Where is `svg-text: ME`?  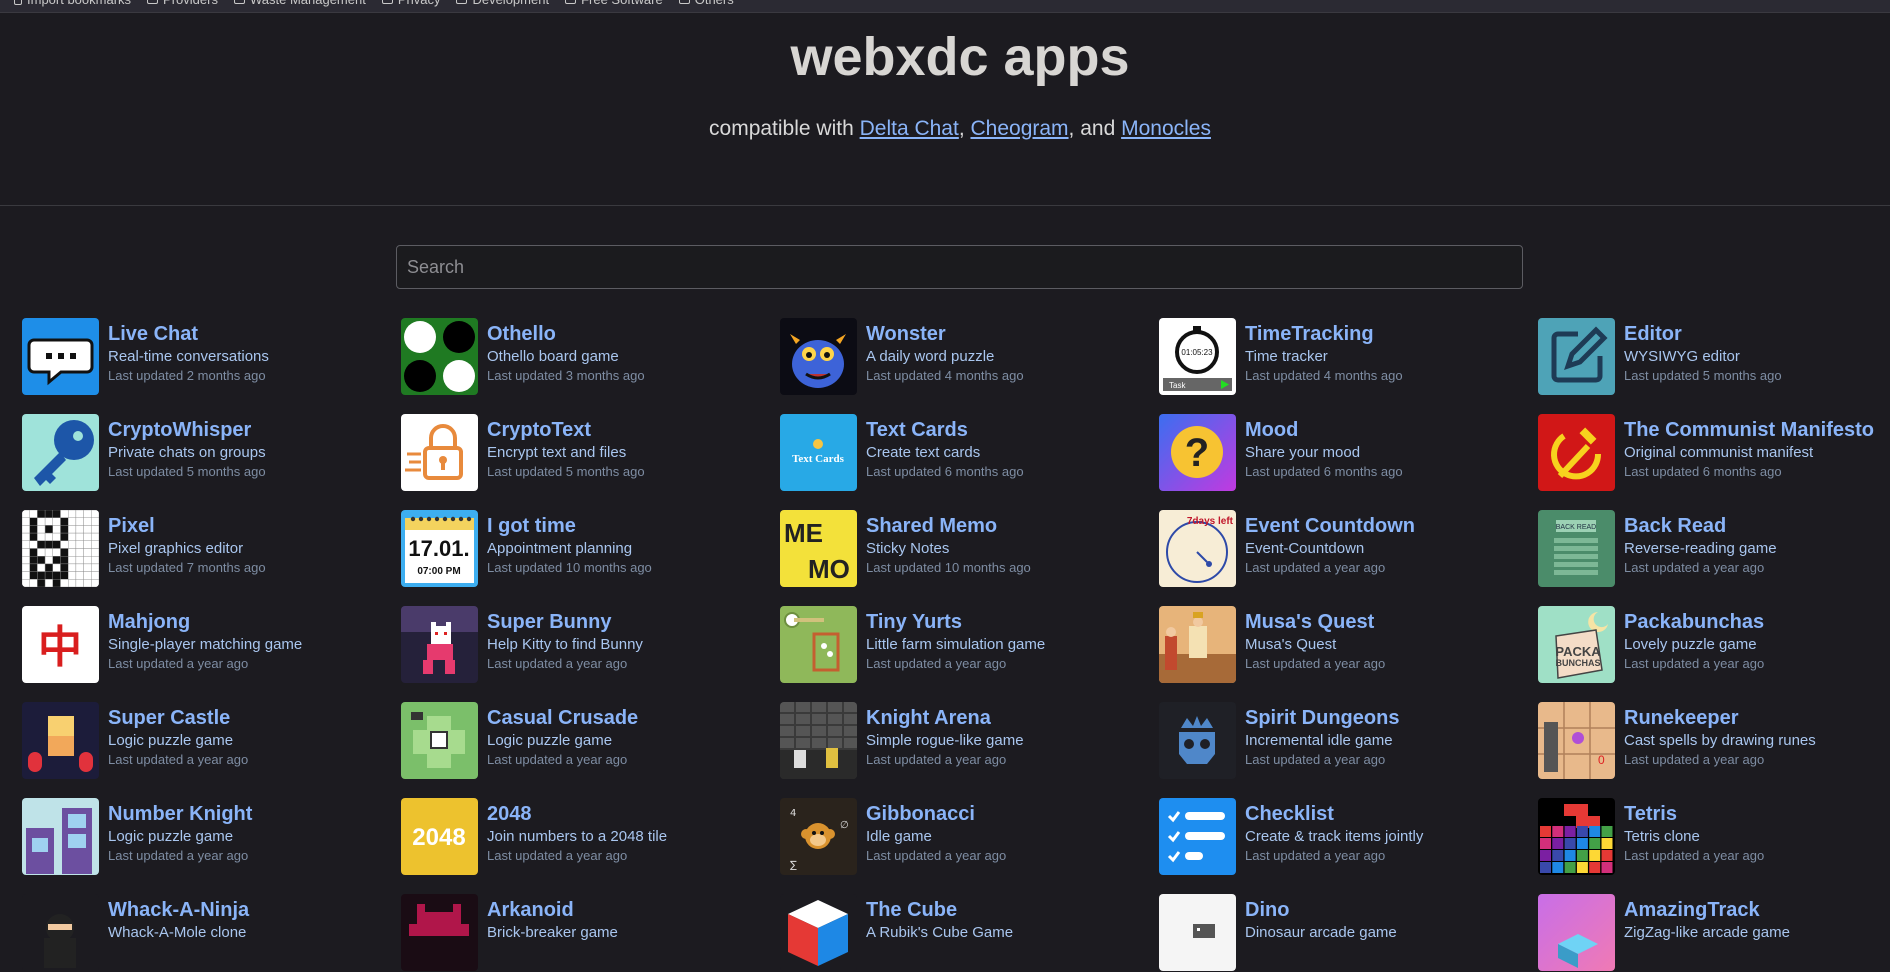 svg-text: ME is located at coordinates (803, 533).